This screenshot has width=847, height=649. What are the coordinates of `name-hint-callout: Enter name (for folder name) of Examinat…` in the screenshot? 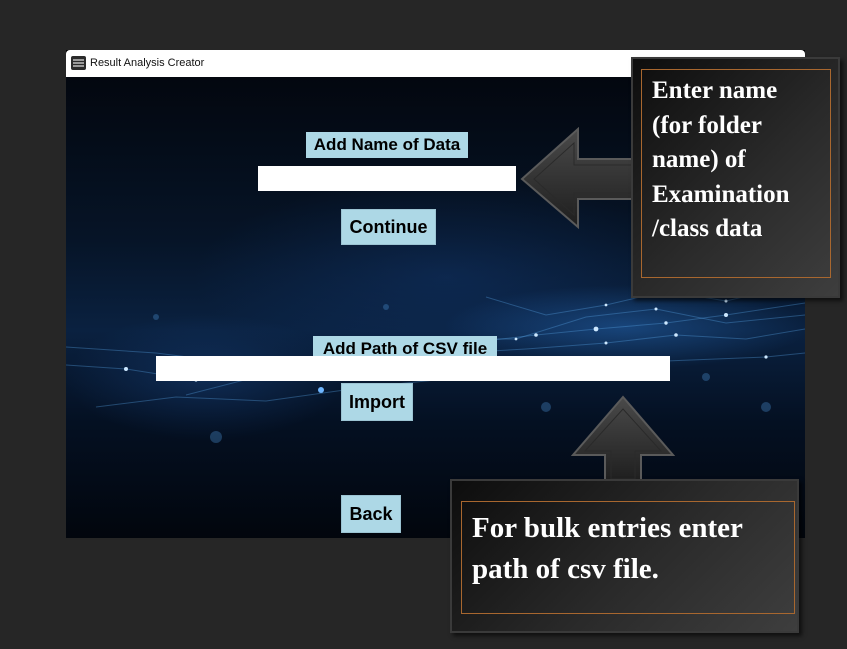 It's located at (735, 177).